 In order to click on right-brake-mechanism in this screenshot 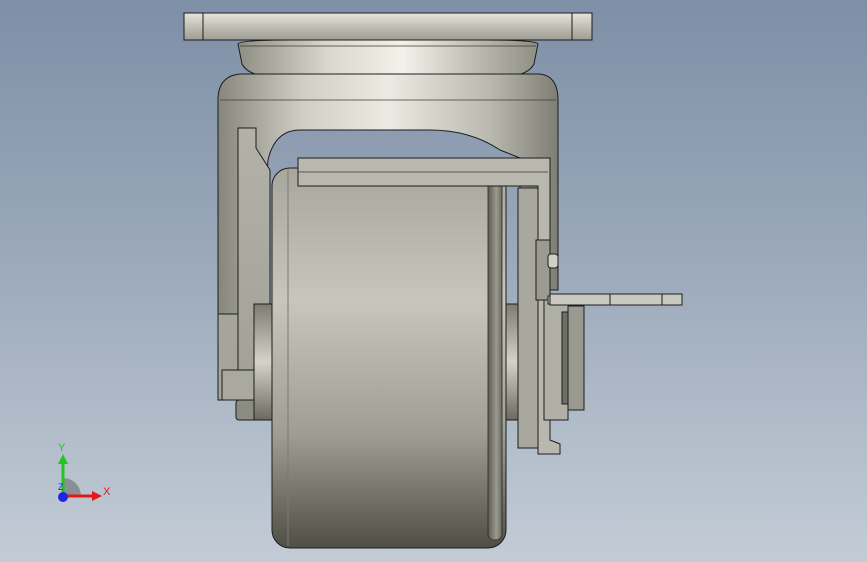, I will do `click(562, 330)`.